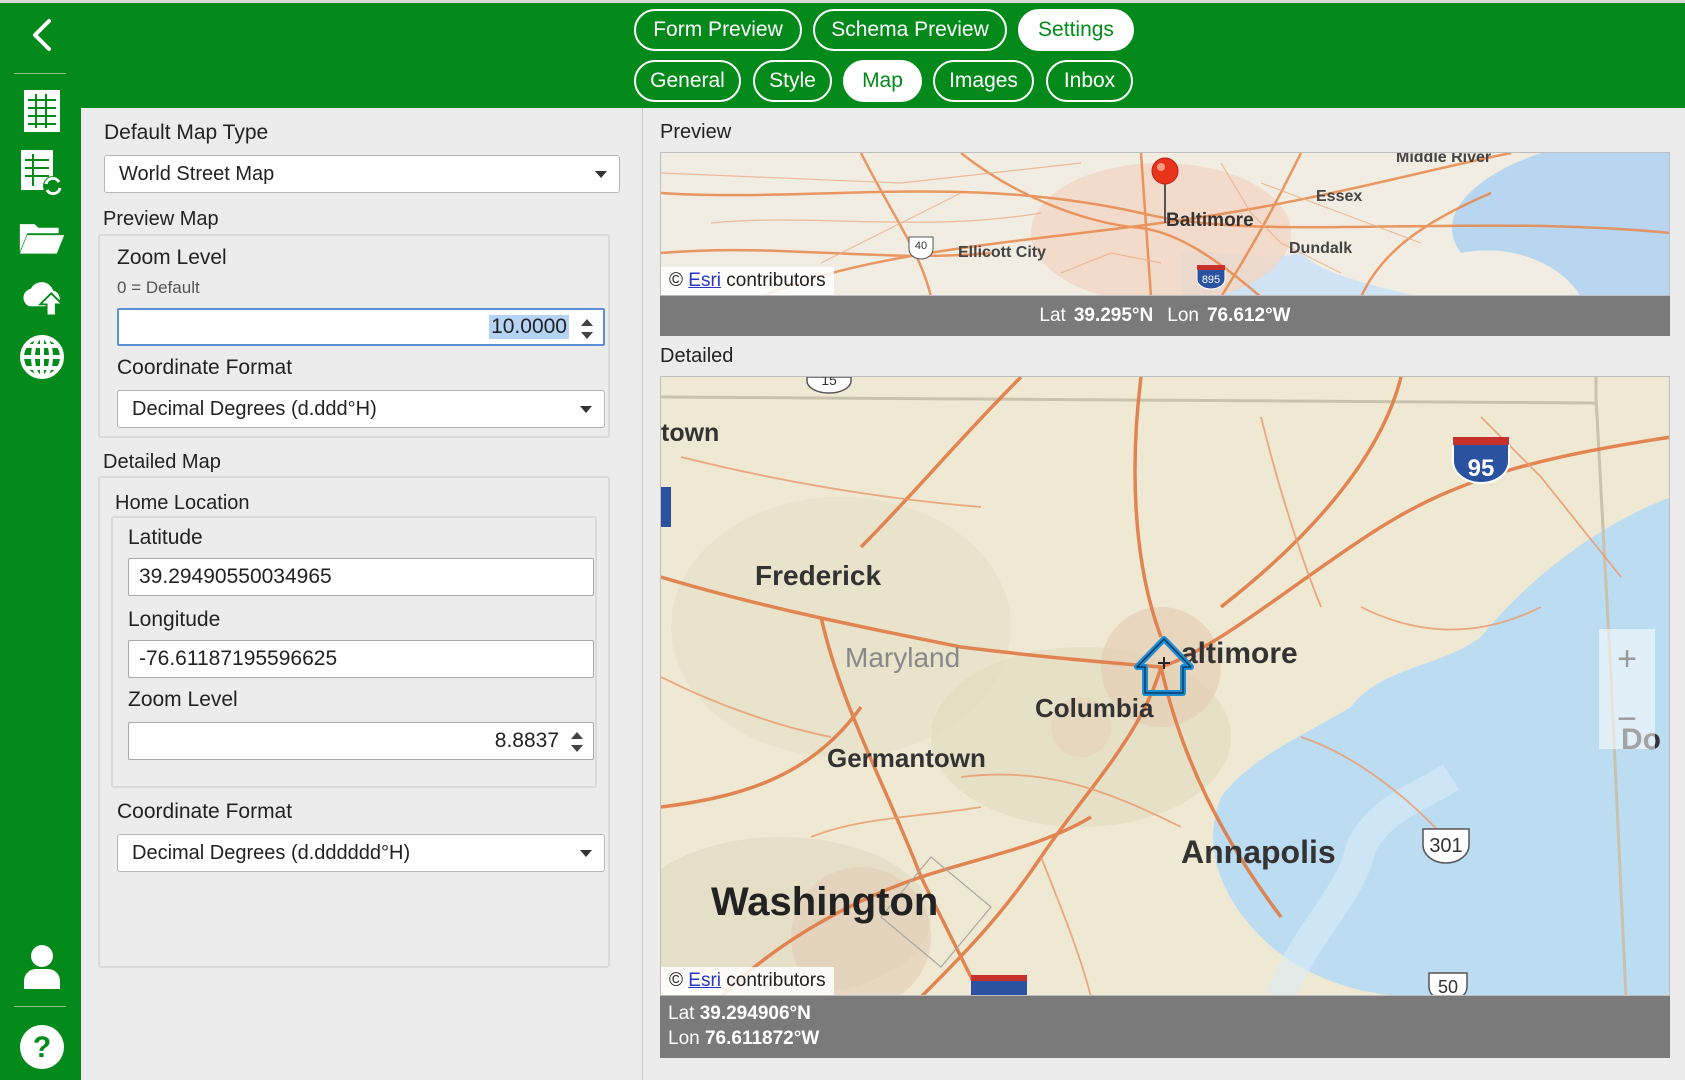  I want to click on road-shield-icon: 895, so click(1211, 277).